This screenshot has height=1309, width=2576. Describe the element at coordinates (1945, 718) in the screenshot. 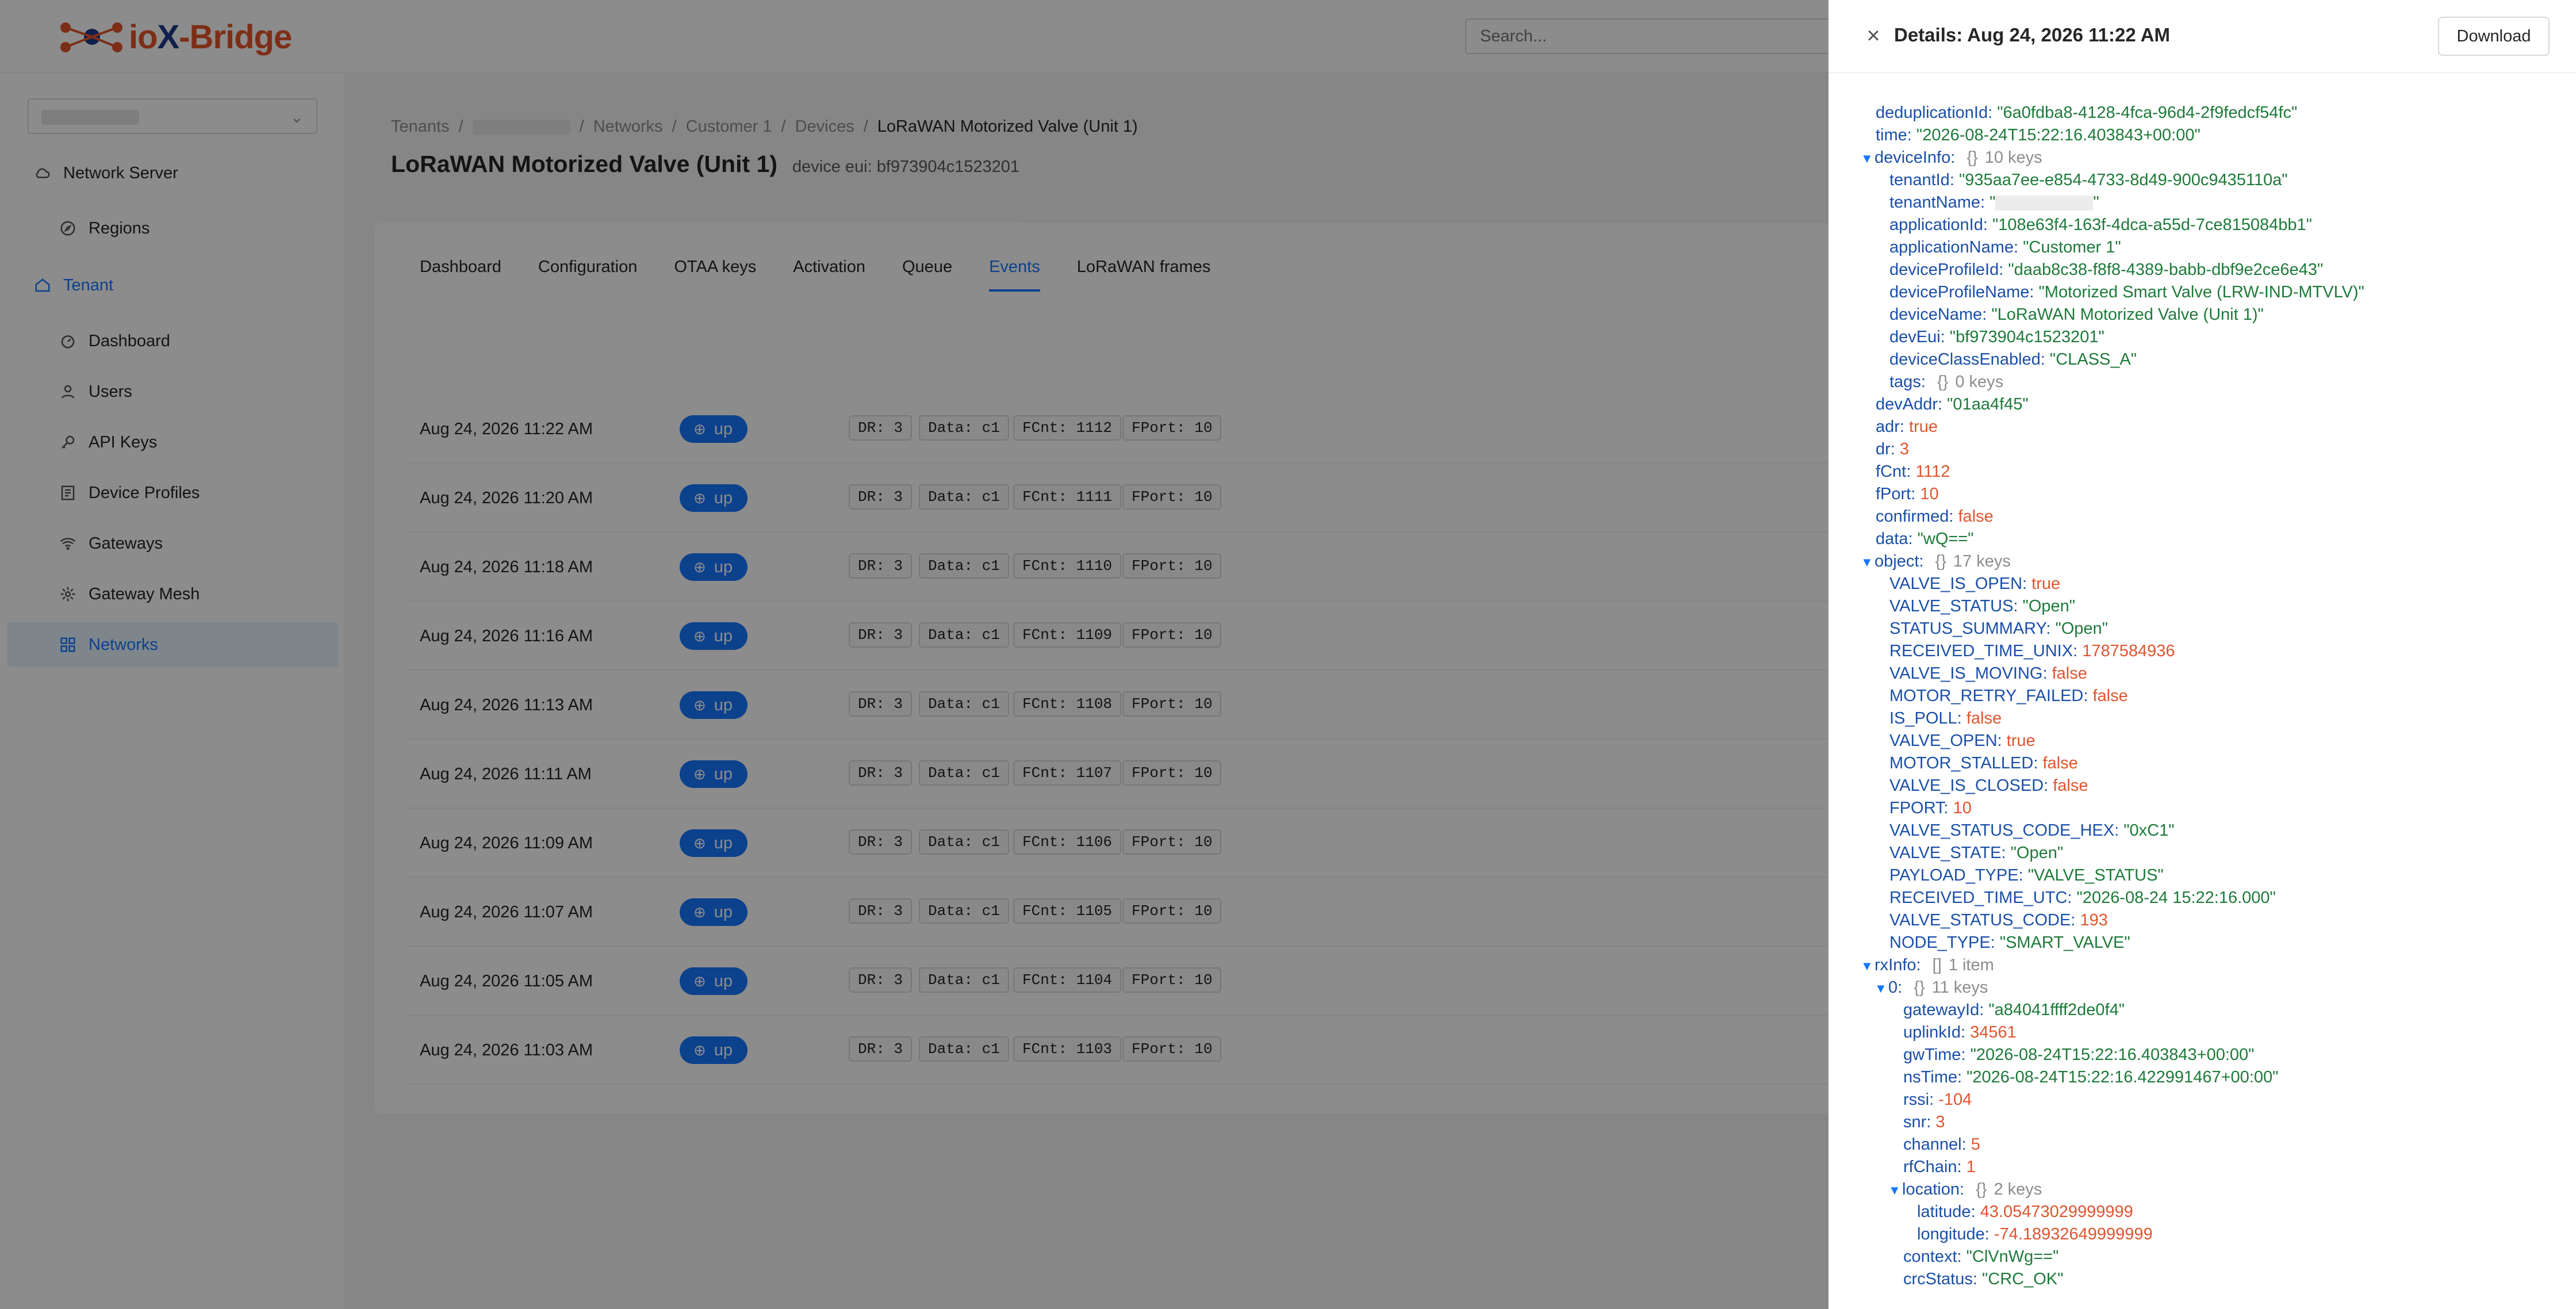

I see `json-line: IS_POLL: false` at that location.